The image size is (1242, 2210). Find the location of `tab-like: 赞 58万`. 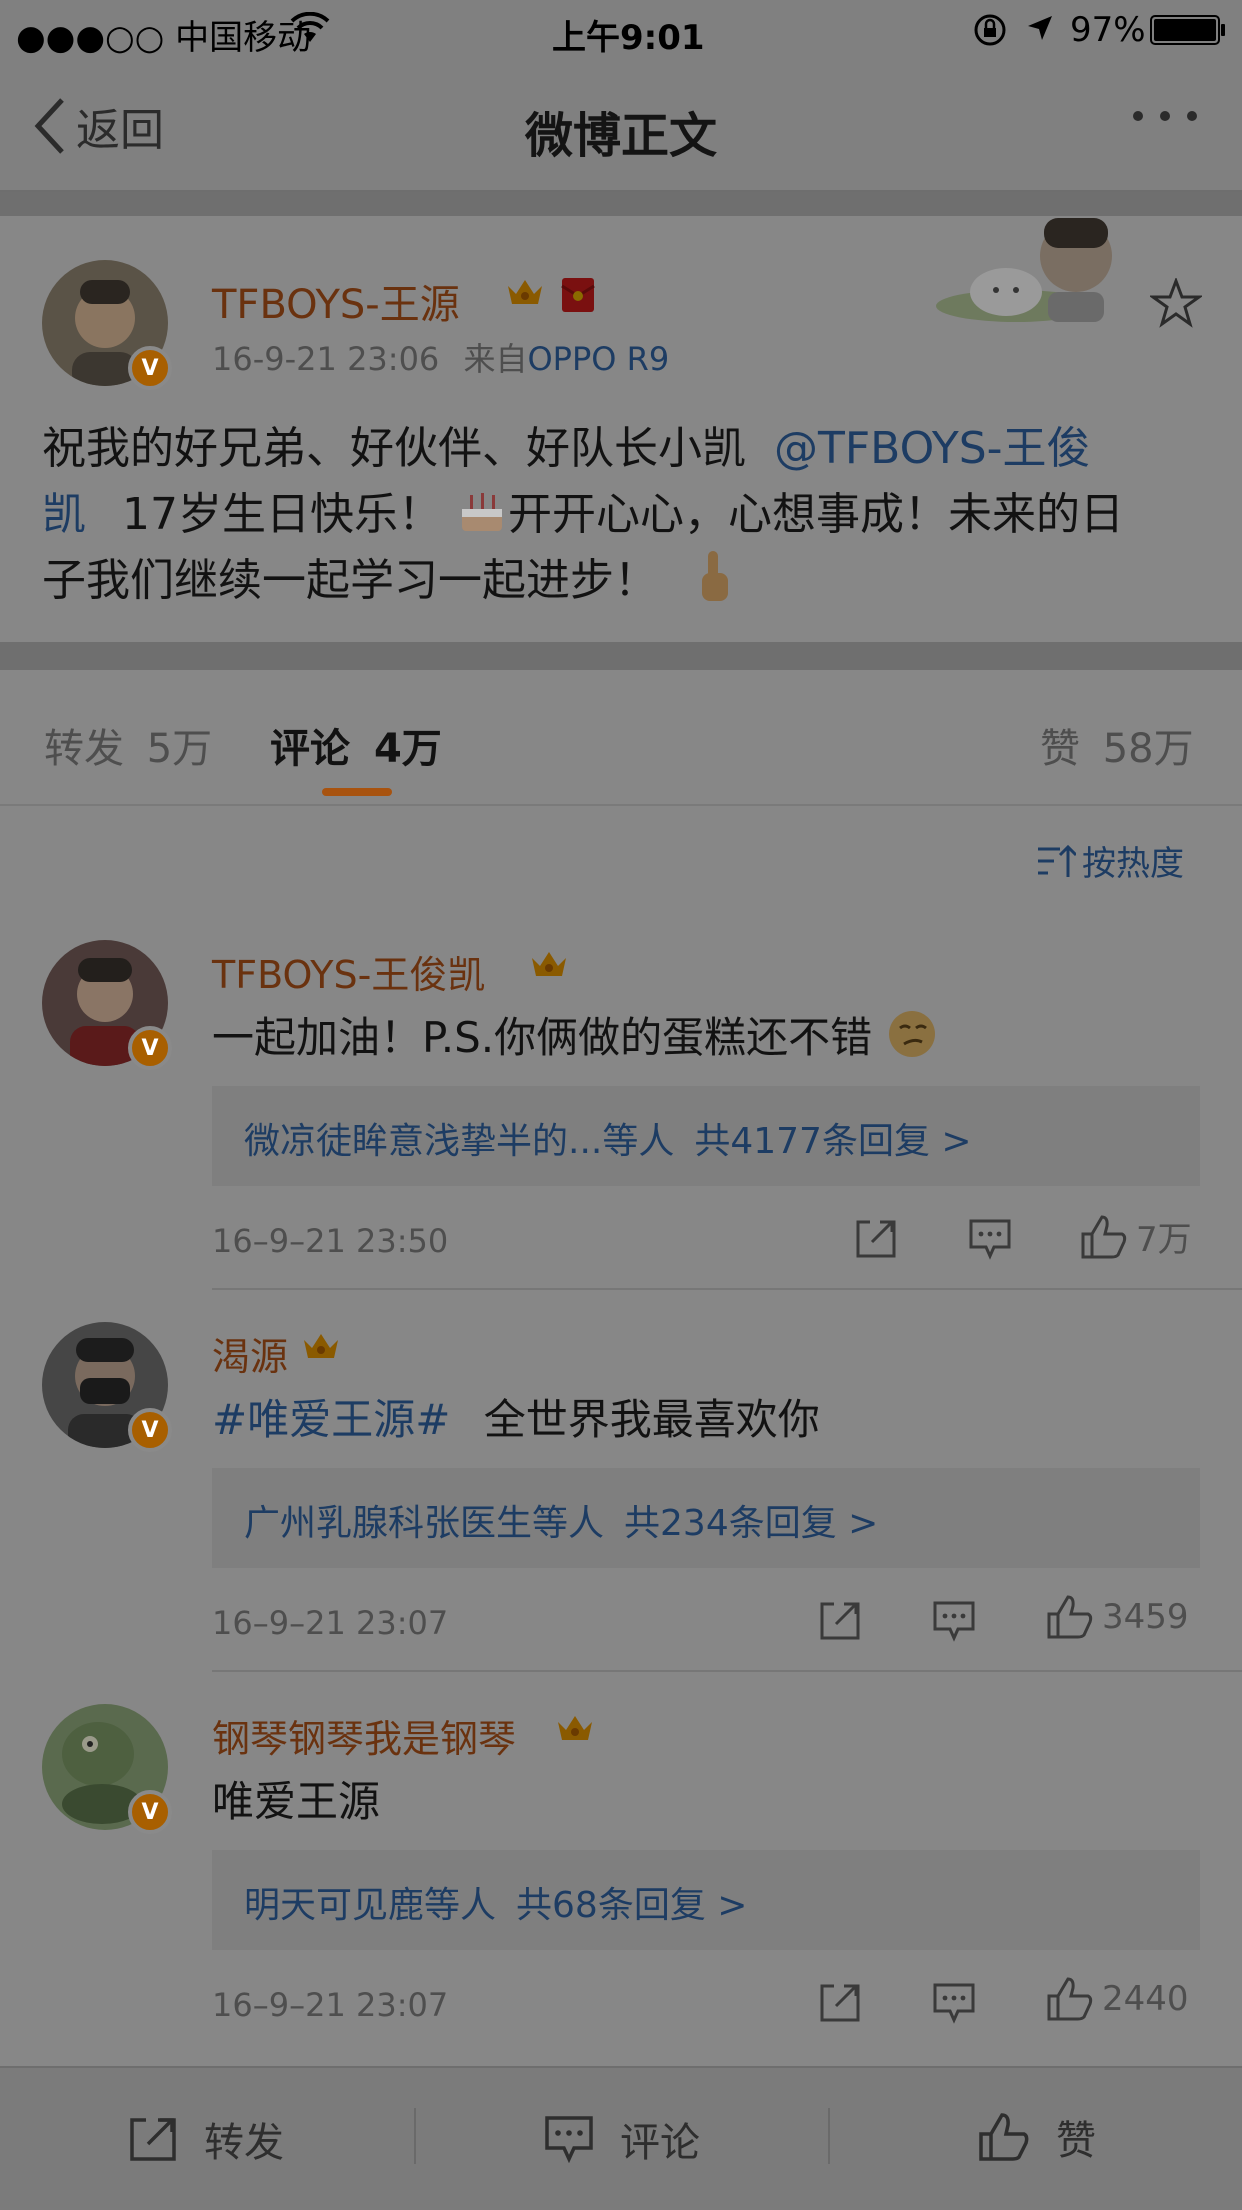

tab-like: 赞 58万 is located at coordinates (1117, 745).